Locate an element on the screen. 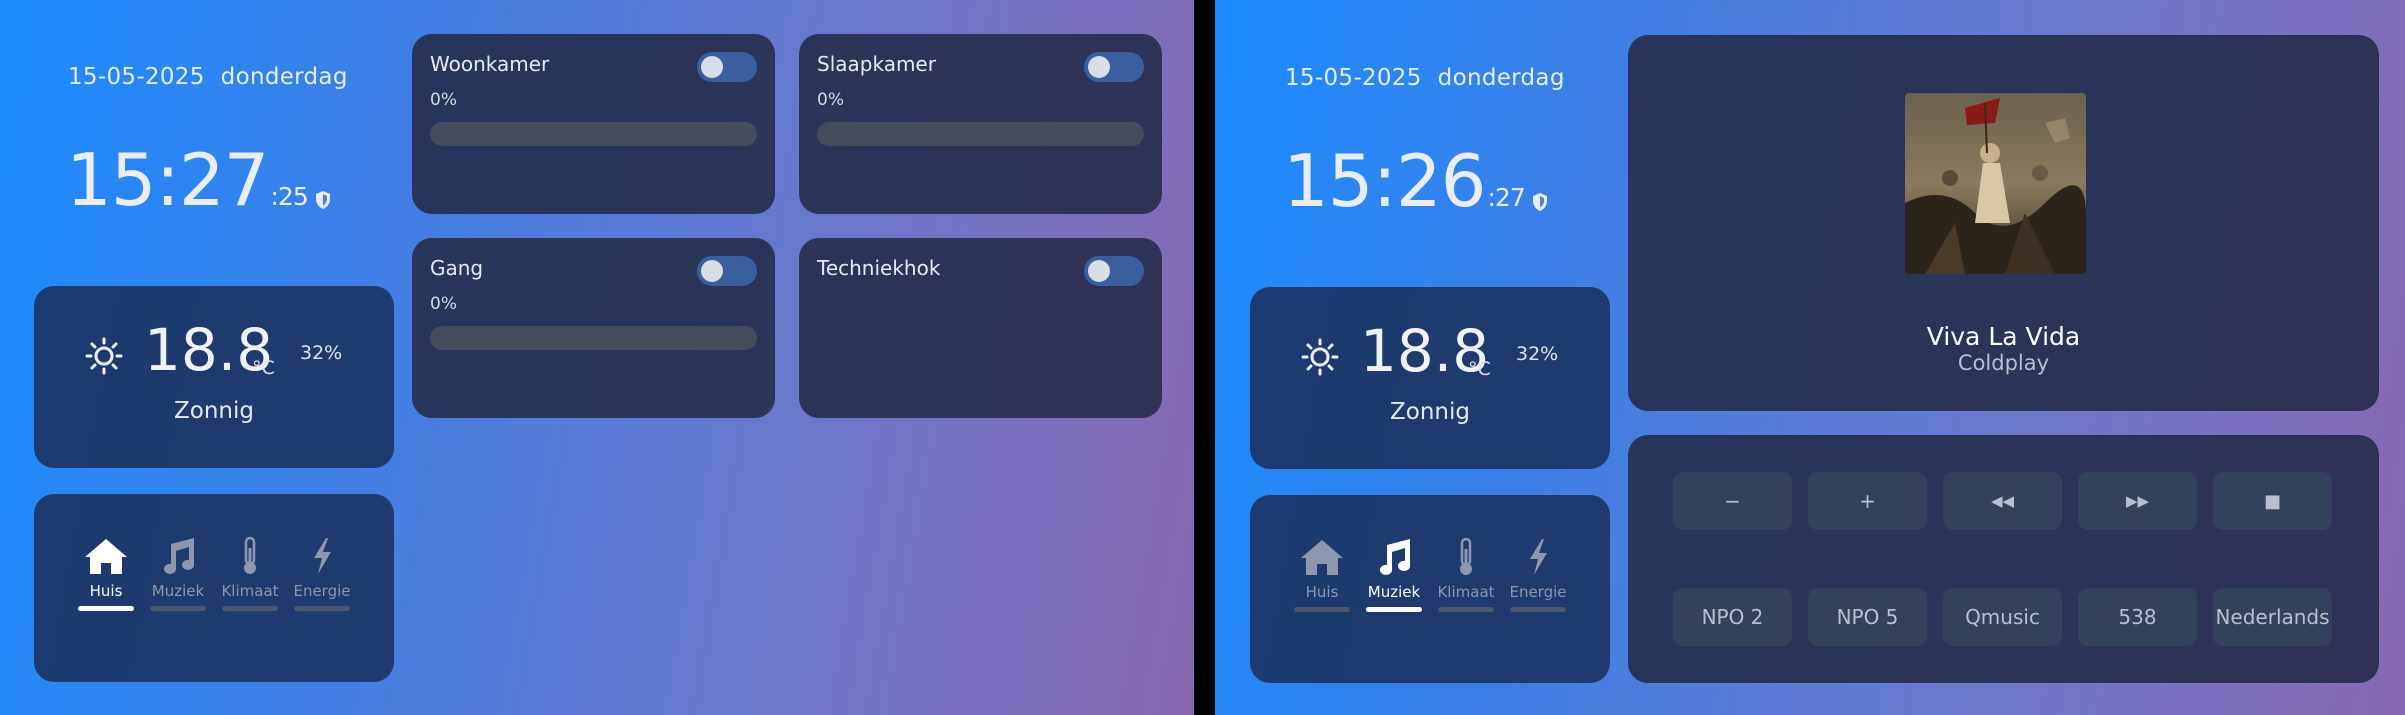 Image resolution: width=2405 pixels, height=715 pixels. clock: 15:26:27 is located at coordinates (1404, 181).